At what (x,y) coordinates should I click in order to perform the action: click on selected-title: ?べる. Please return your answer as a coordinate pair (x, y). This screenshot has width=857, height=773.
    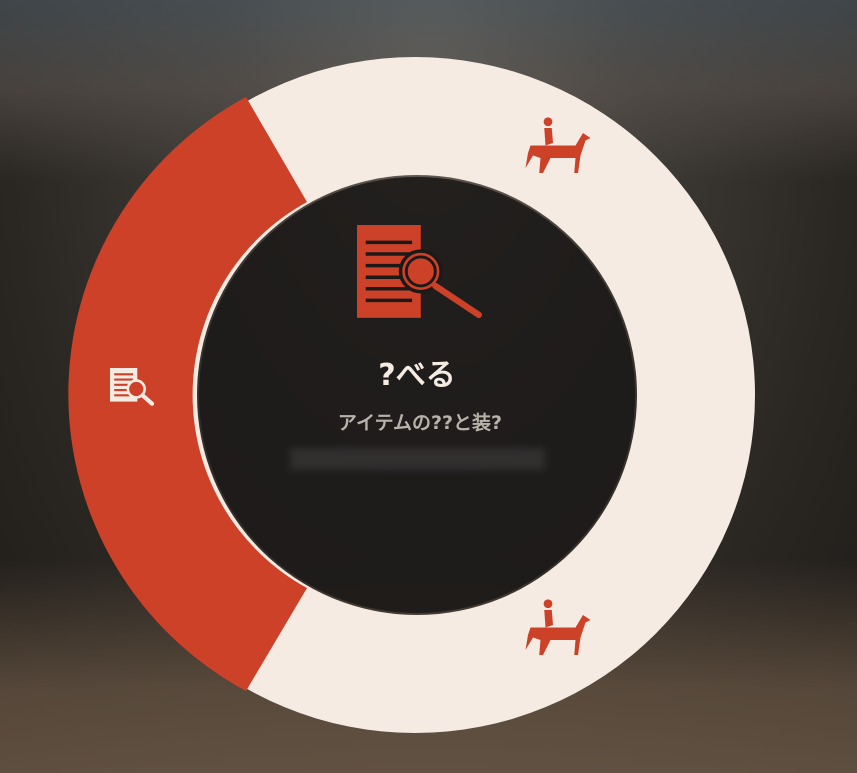
    Looking at the image, I should click on (417, 375).